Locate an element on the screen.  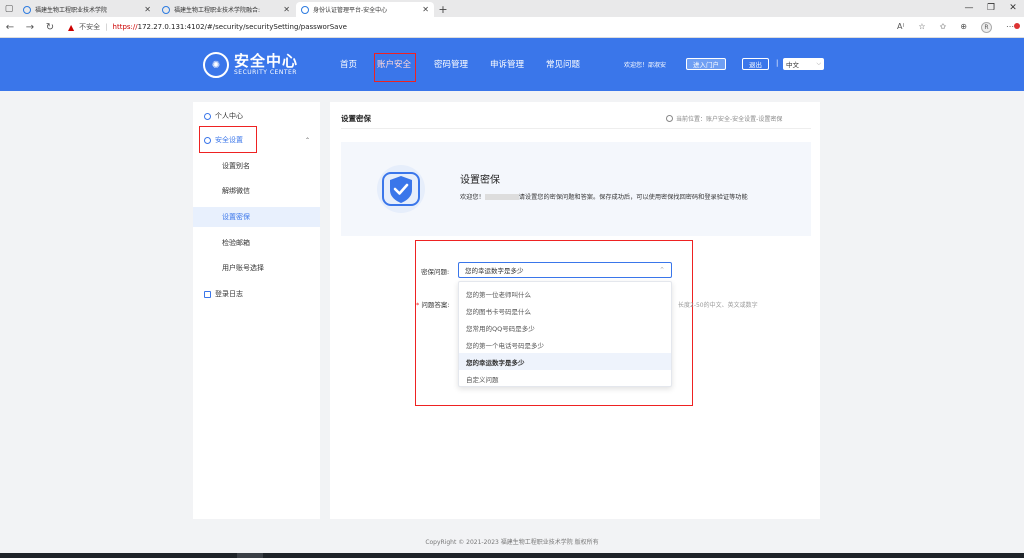
sidebar-item-label: 登录日志 is located at coordinates (229, 294).